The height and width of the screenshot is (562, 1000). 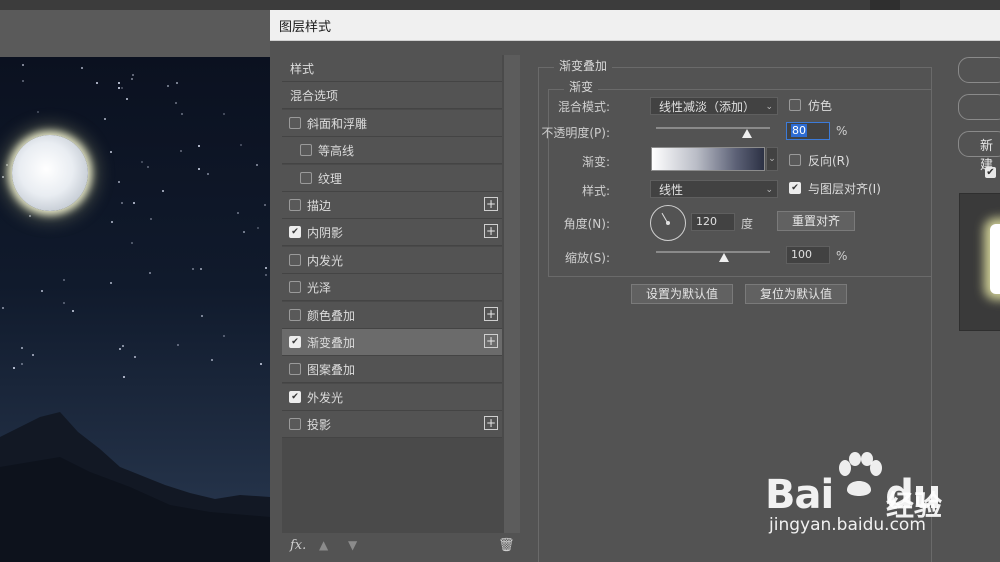 I want to click on style-select: 线性 ⌄, so click(x=714, y=189).